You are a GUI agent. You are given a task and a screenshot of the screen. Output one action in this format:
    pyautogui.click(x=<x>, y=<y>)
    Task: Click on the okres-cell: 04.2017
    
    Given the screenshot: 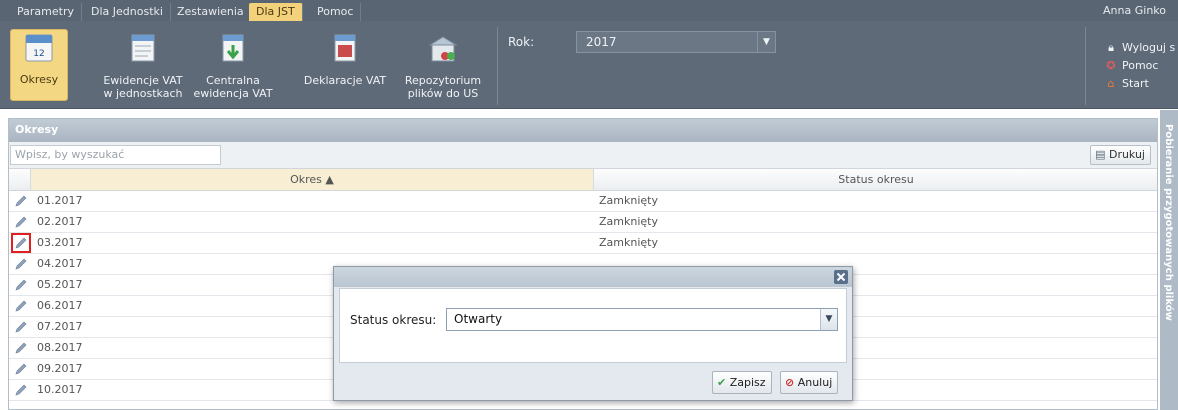 What is the action you would take?
    pyautogui.click(x=60, y=263)
    